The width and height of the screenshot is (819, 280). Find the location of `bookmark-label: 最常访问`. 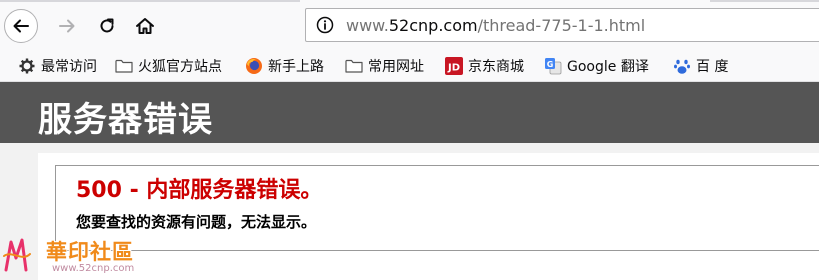

bookmark-label: 最常访问 is located at coordinates (69, 67).